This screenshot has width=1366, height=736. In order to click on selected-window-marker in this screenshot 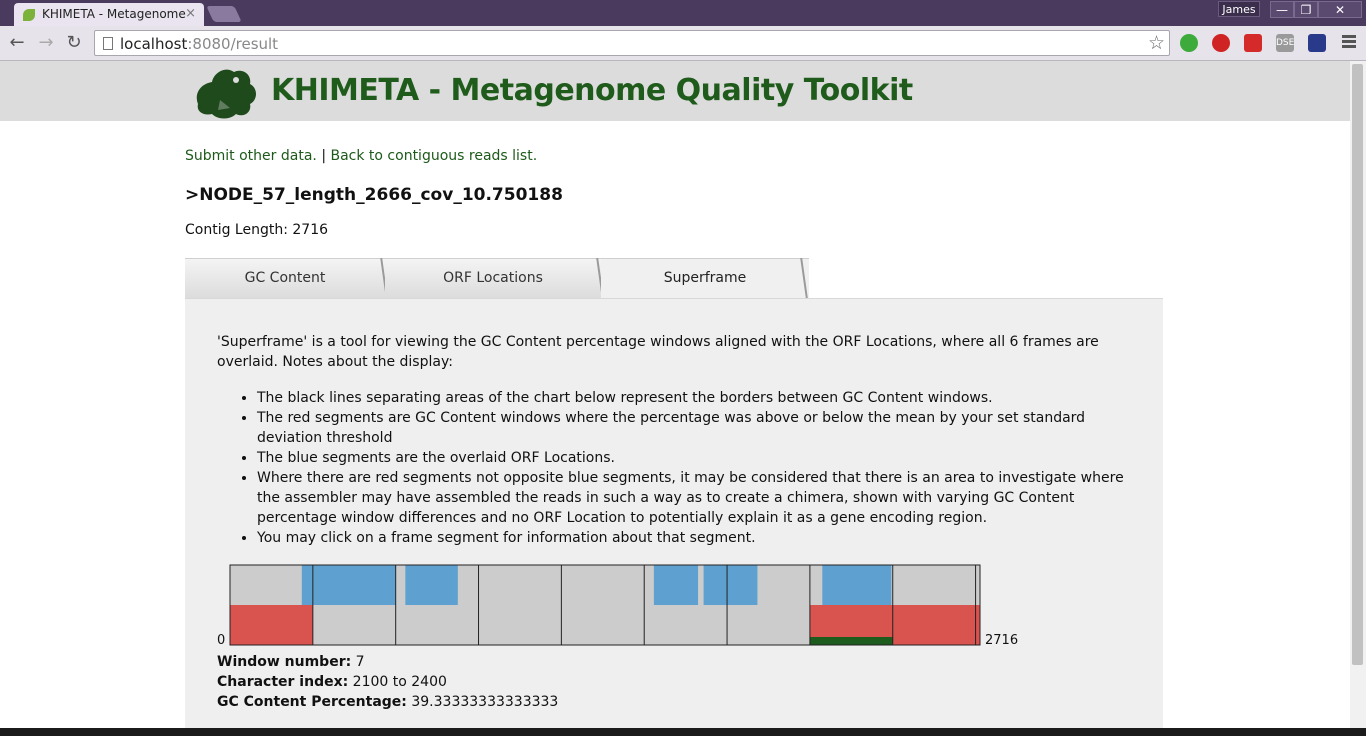, I will do `click(851, 641)`.